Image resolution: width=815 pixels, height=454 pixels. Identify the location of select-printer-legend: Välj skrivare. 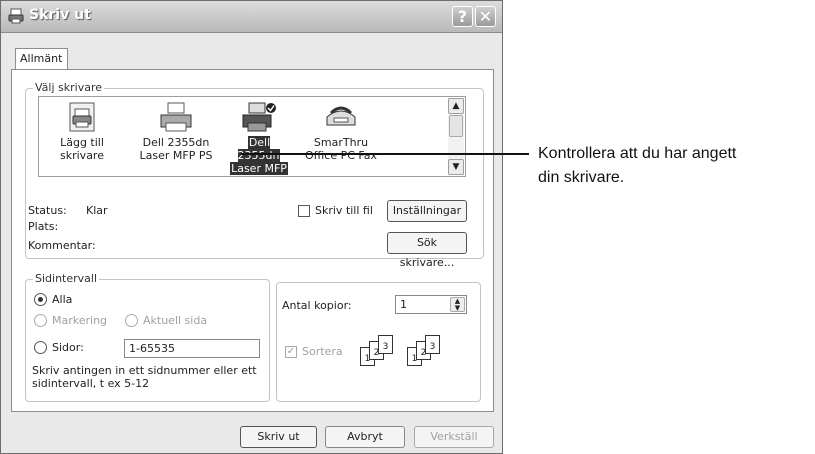
(68, 87).